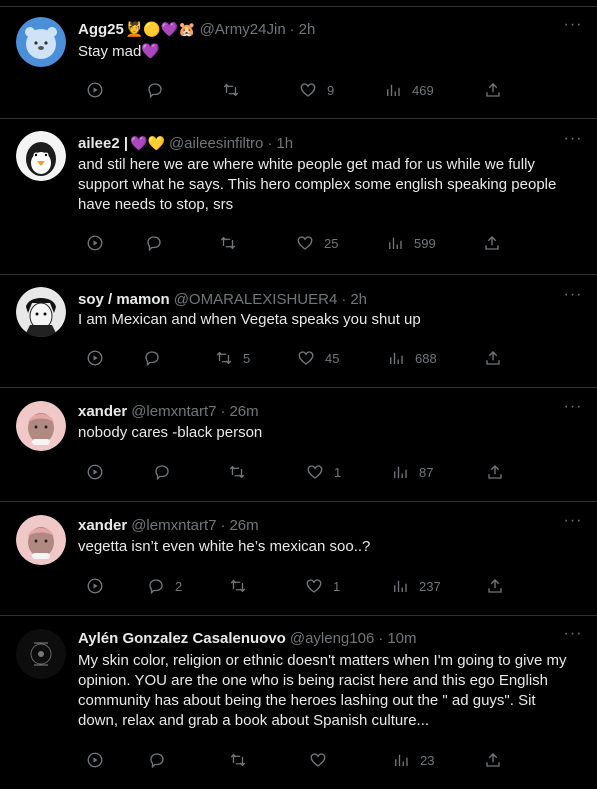 The width and height of the screenshot is (597, 789). What do you see at coordinates (170, 432) in the screenshot?
I see `tweet-text: nobody cares -black person` at bounding box center [170, 432].